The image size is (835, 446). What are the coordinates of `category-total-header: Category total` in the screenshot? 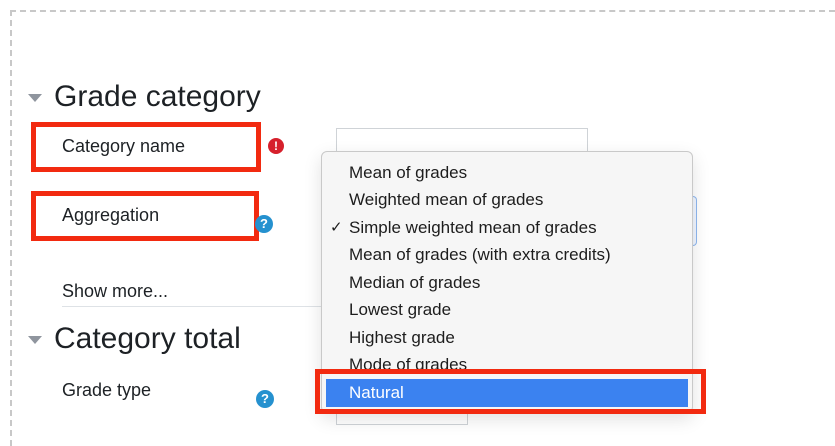 It's located at (134, 339).